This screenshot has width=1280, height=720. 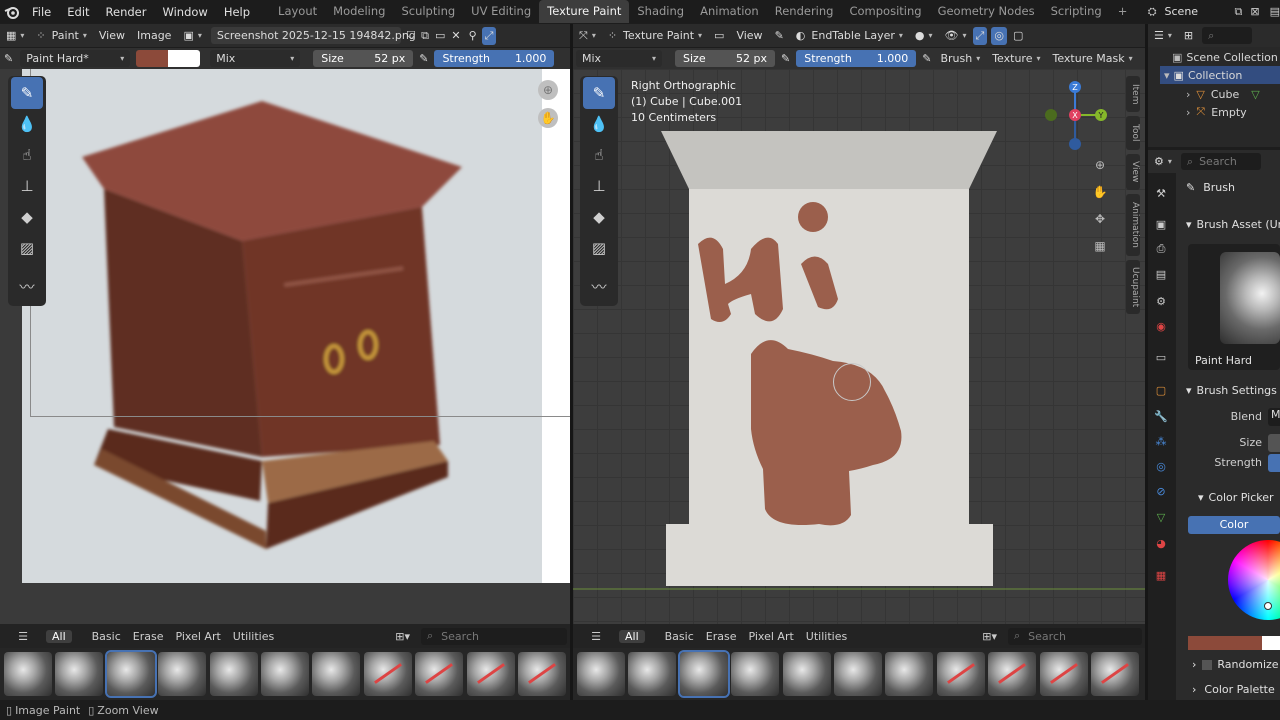 What do you see at coordinates (856, 58) in the screenshot?
I see `vp-strength-slider: Strength 1.000` at bounding box center [856, 58].